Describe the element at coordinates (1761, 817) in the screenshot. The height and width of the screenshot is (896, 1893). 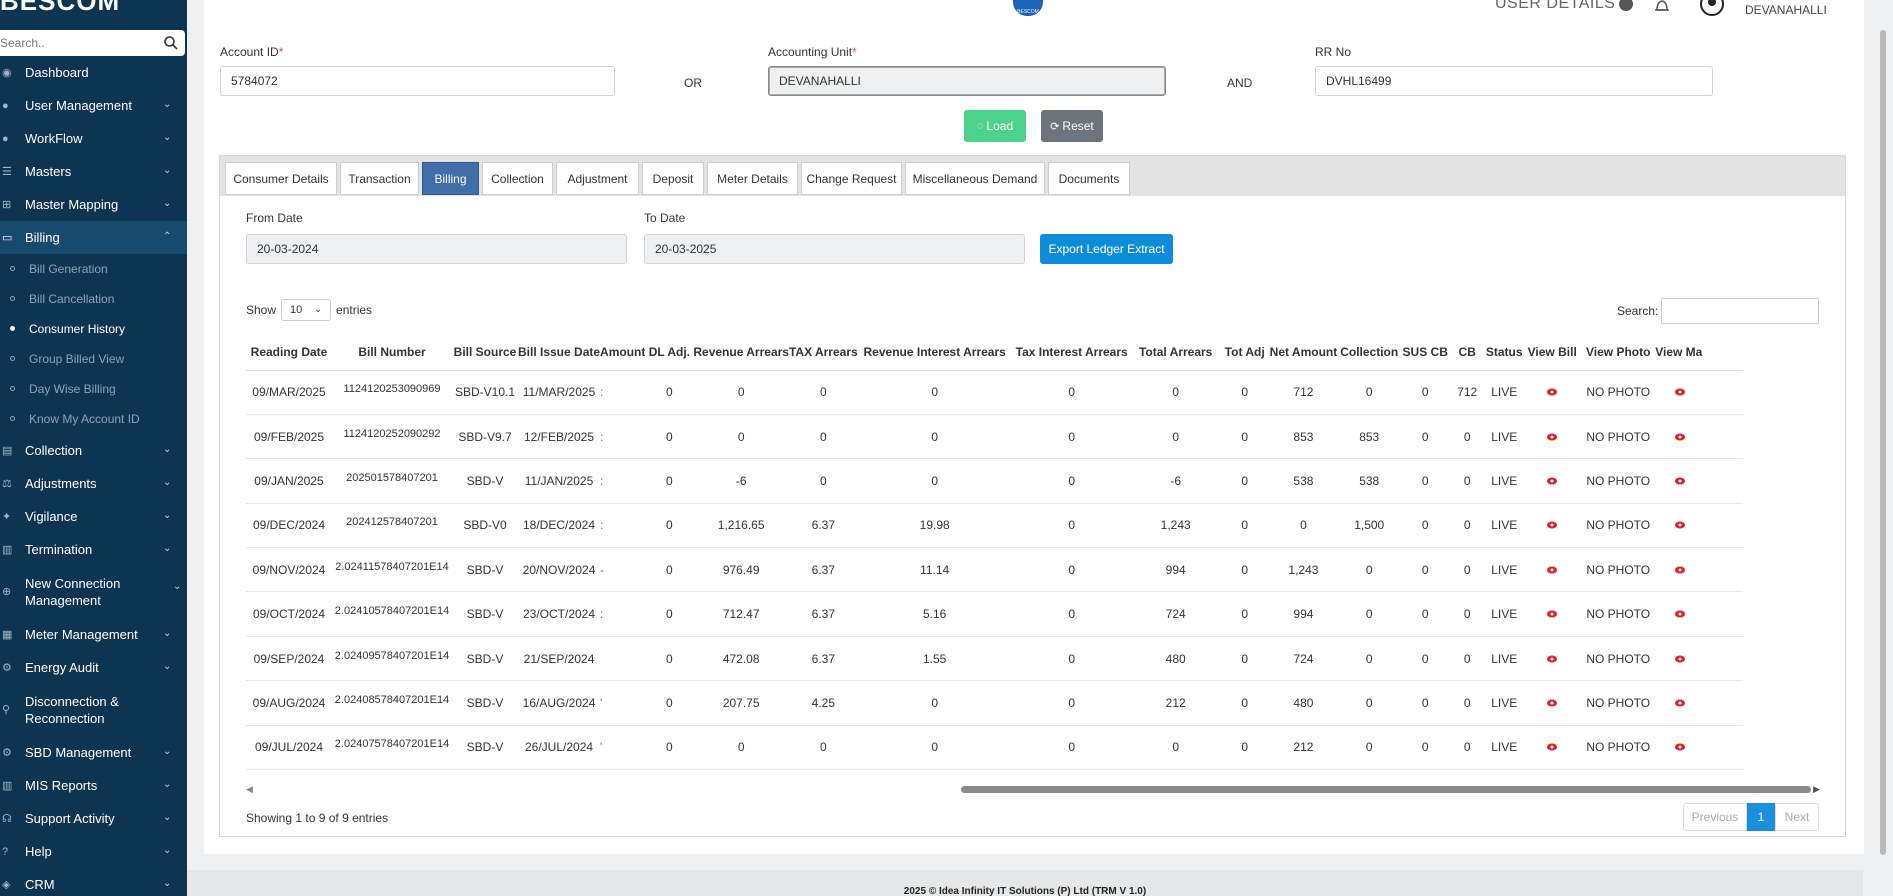
I see `page-1-button: 1` at that location.